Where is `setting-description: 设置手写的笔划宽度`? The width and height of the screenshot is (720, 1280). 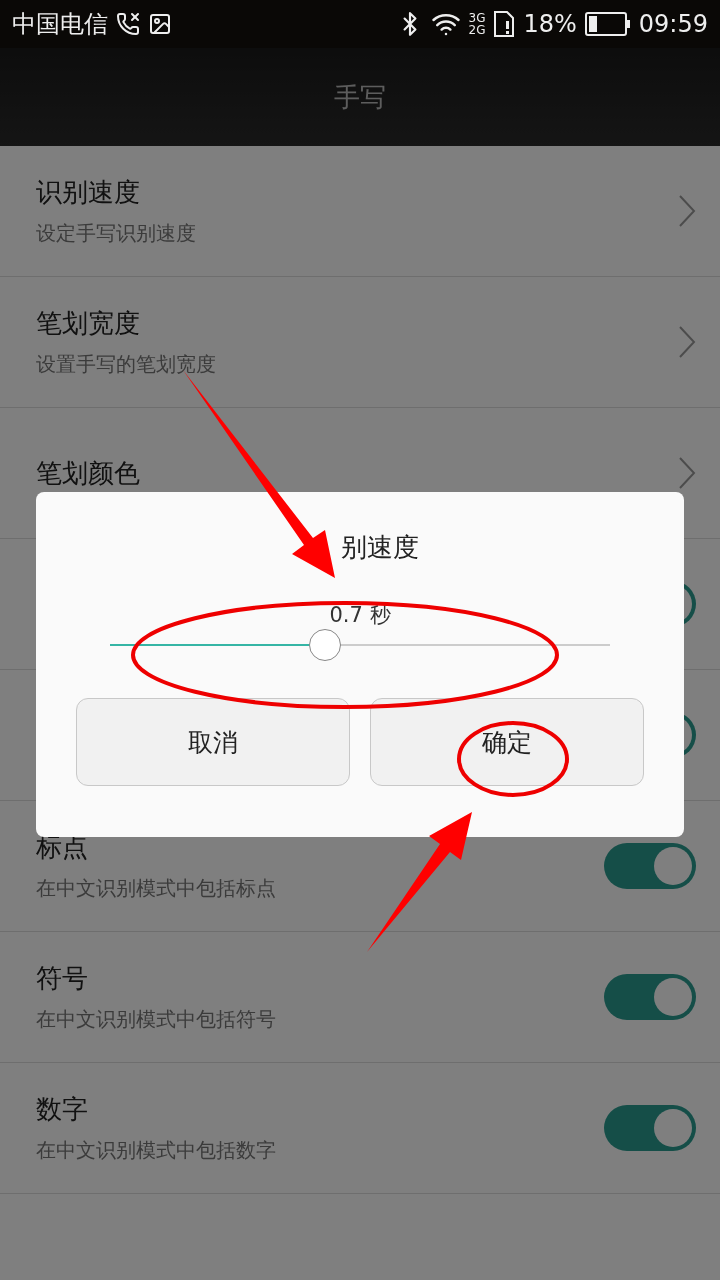 setting-description: 设置手写的笔划宽度 is located at coordinates (126, 364).